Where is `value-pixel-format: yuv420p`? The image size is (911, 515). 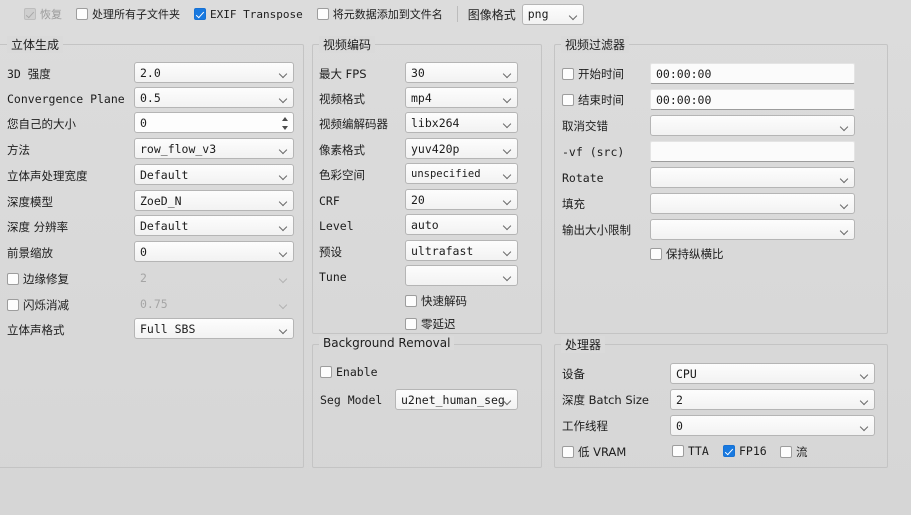 value-pixel-format: yuv420p is located at coordinates (435, 148).